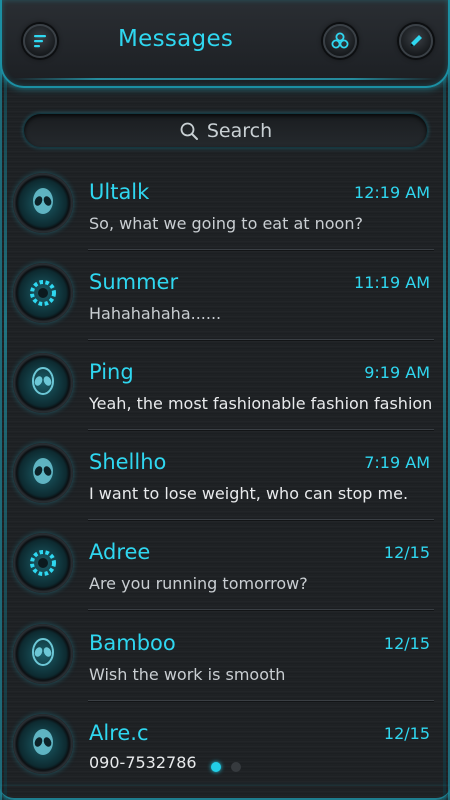  I want to click on page-title: Messages, so click(176, 39).